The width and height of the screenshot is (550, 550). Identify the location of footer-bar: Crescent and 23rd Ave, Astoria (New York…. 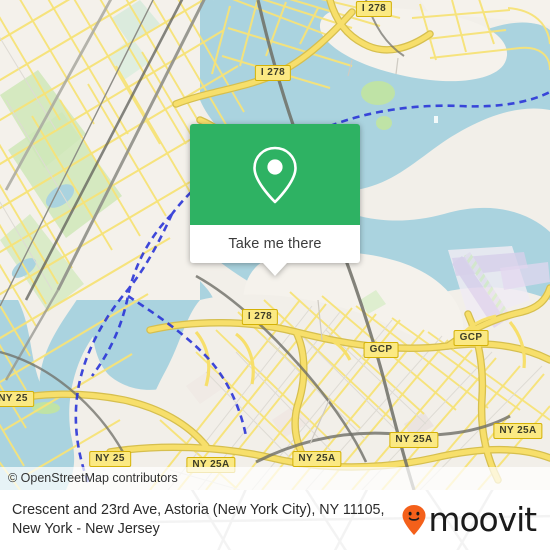
(275, 520).